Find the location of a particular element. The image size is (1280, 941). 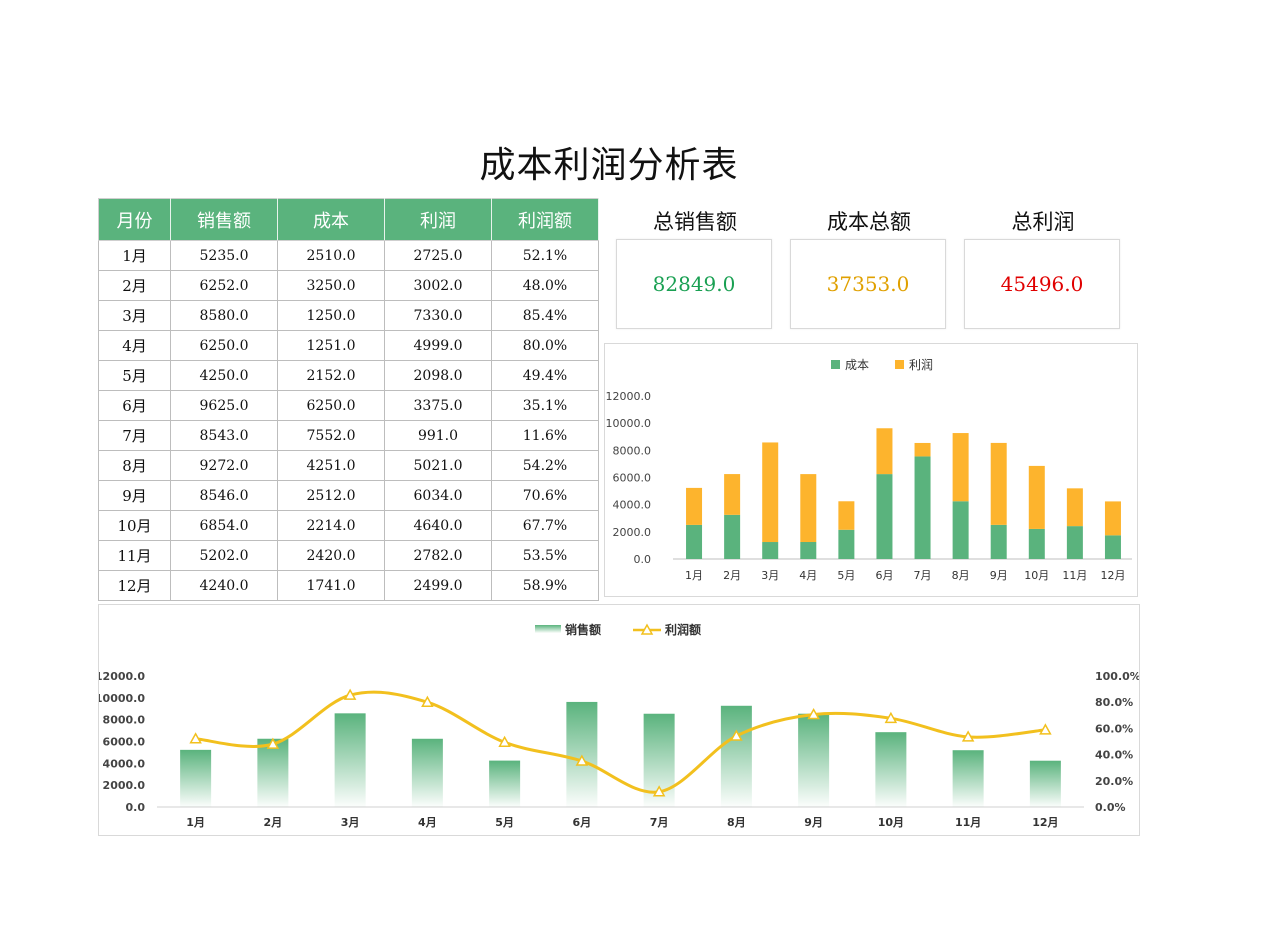

x-tick-label: 7月 is located at coordinates (659, 822).